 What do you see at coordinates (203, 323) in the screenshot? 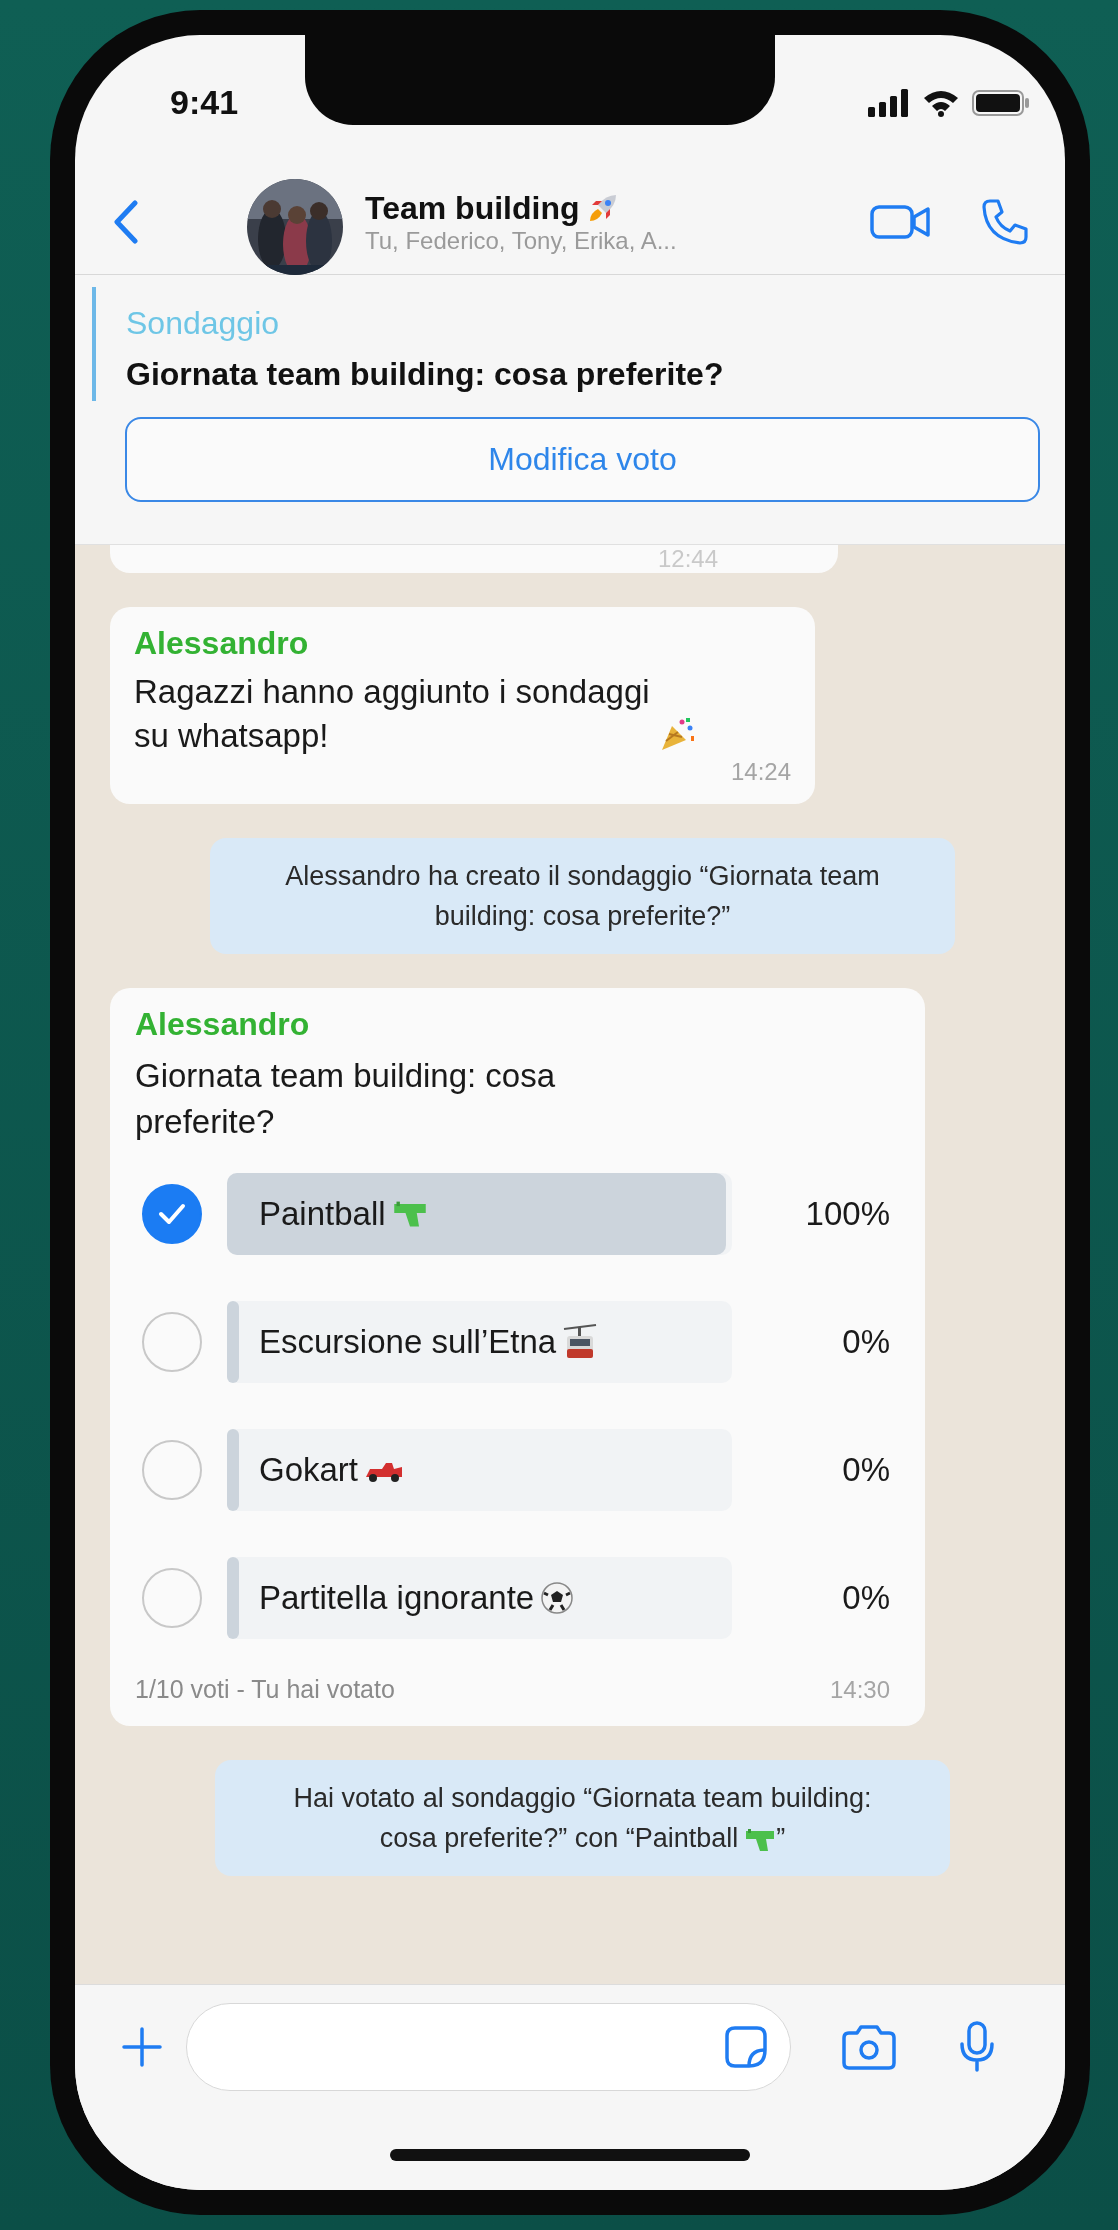
I see `poll-label: Sondaggio` at bounding box center [203, 323].